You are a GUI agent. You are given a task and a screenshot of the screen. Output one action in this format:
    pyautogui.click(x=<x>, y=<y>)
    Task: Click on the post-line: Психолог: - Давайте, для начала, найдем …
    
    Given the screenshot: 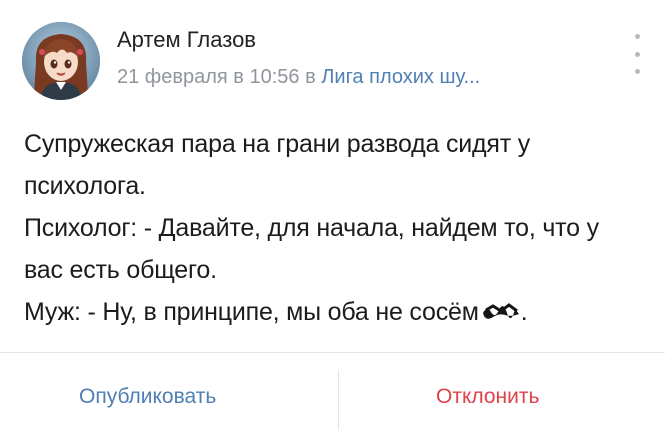 What is the action you would take?
    pyautogui.click(x=311, y=249)
    